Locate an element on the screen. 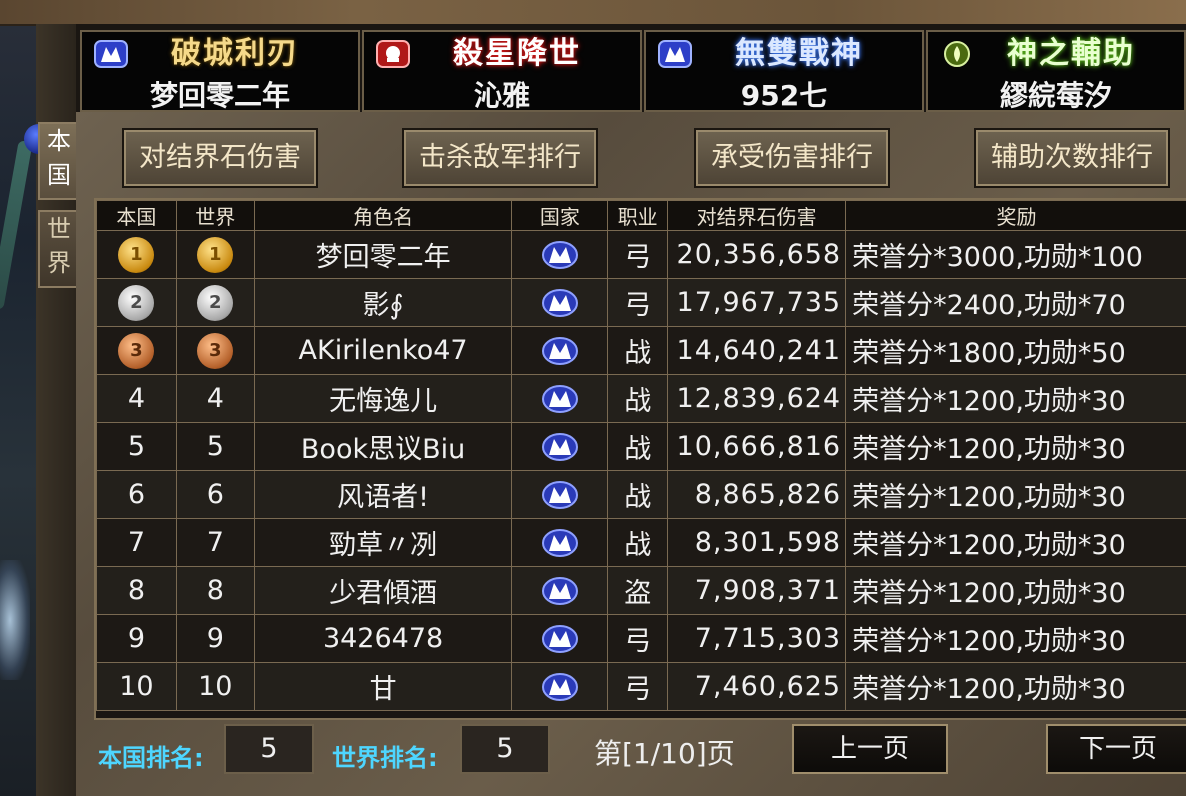 Image resolution: width=1186 pixels, height=796 pixels. nation-rank-cell: 8 is located at coordinates (136, 590).